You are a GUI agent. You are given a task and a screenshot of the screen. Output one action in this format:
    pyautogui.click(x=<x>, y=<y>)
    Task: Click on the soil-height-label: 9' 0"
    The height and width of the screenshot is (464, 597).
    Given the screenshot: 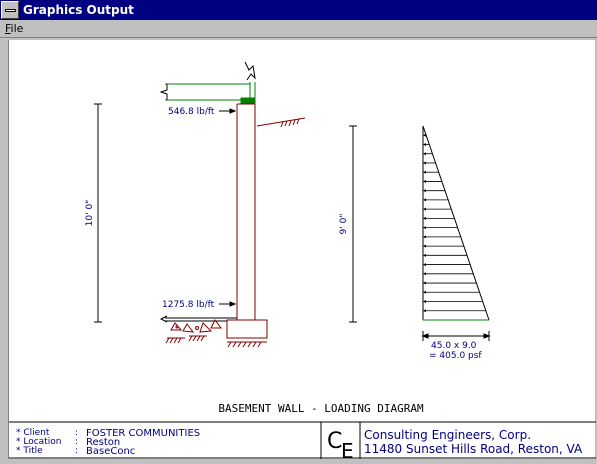 What is the action you would take?
    pyautogui.click(x=344, y=224)
    